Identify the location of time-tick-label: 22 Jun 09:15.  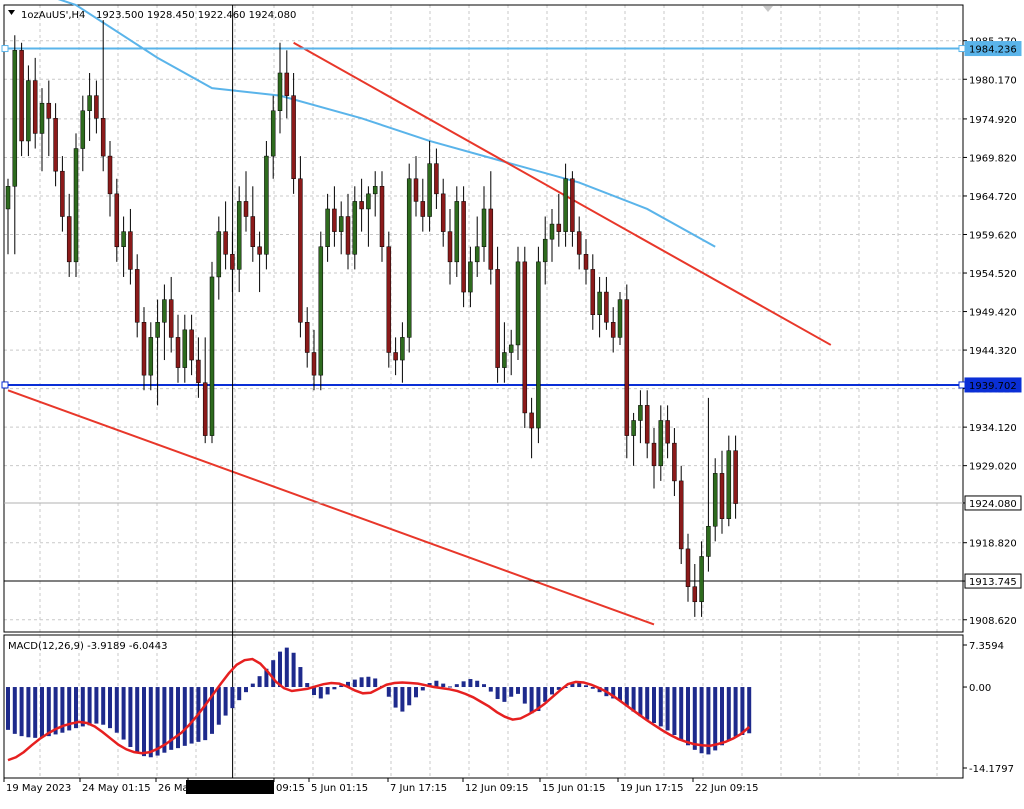
(727, 788).